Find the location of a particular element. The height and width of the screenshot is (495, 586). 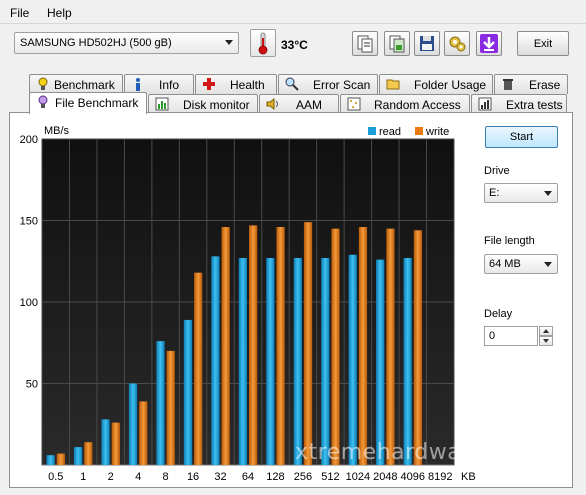

file-benchmark-icon is located at coordinates (43, 101).